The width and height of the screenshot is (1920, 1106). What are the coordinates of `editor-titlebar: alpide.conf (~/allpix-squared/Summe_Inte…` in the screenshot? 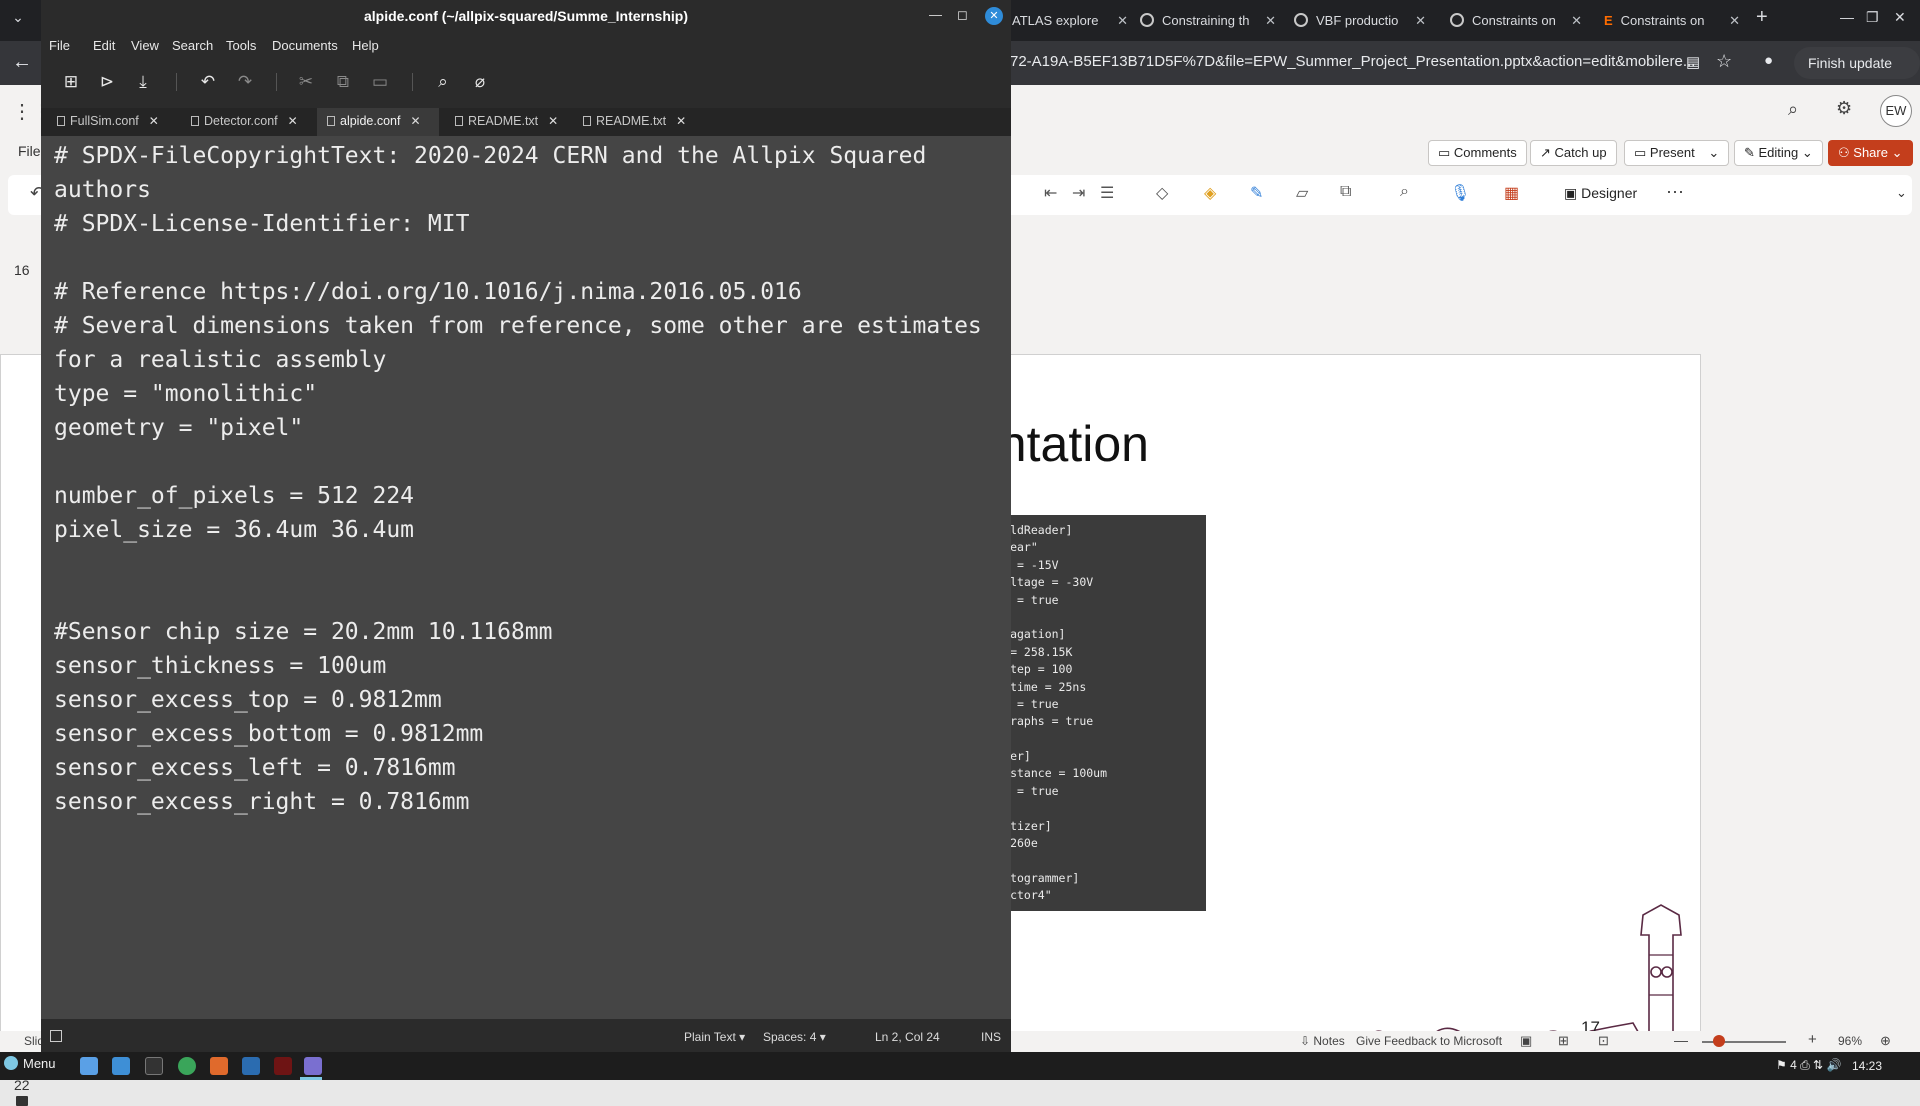 It's located at (526, 16).